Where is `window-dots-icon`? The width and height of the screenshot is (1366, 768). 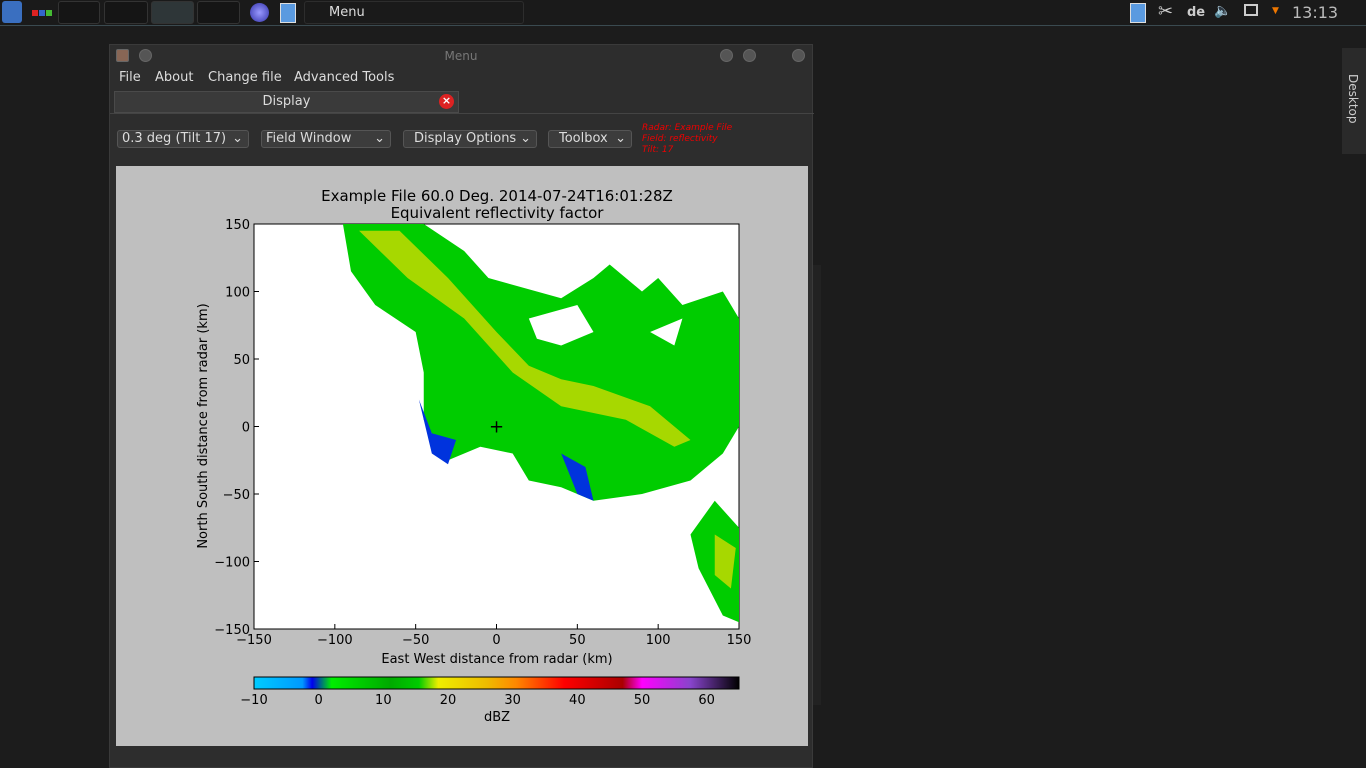 window-dots-icon is located at coordinates (42, 13).